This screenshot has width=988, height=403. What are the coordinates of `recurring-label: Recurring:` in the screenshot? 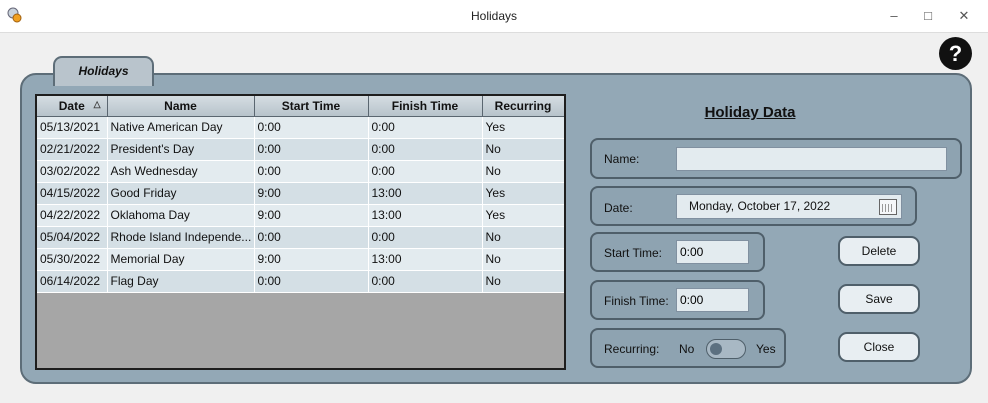 It's located at (632, 349).